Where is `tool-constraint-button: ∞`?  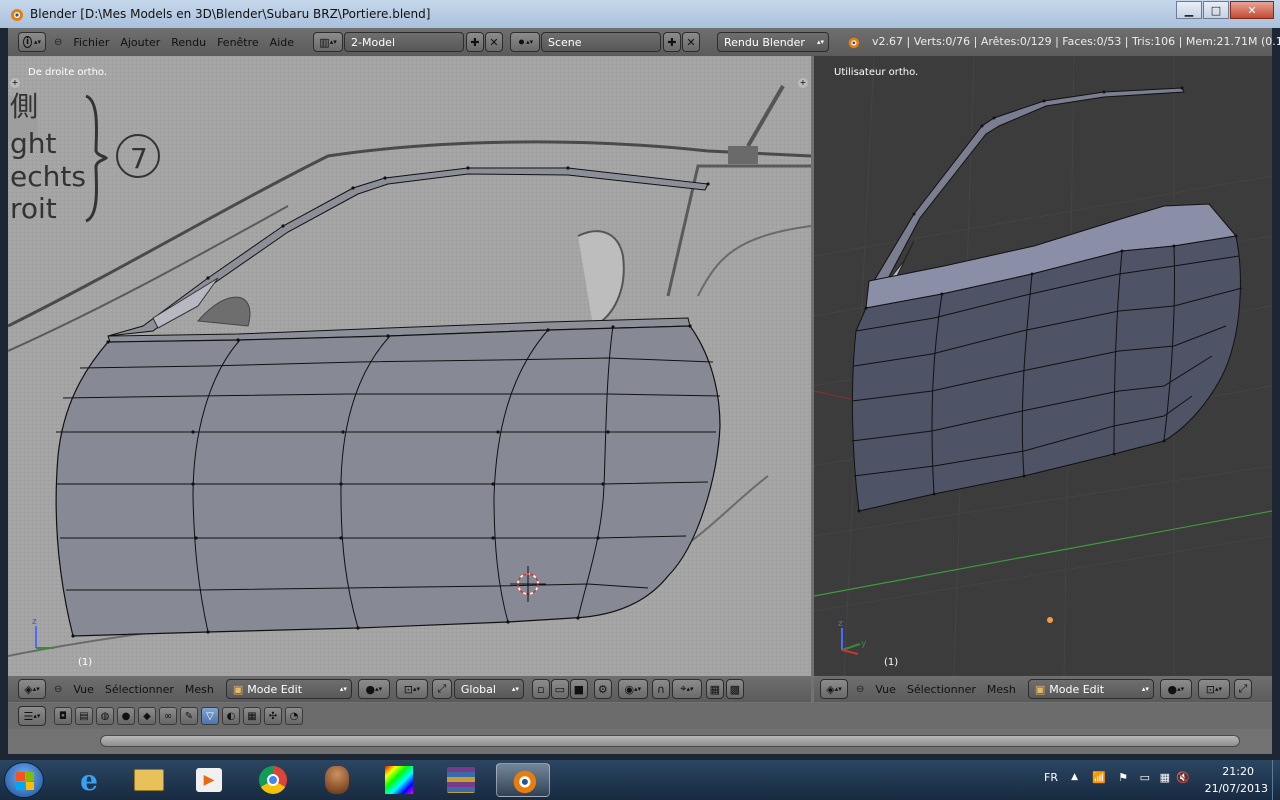
tool-constraint-button: ∞ is located at coordinates (168, 716).